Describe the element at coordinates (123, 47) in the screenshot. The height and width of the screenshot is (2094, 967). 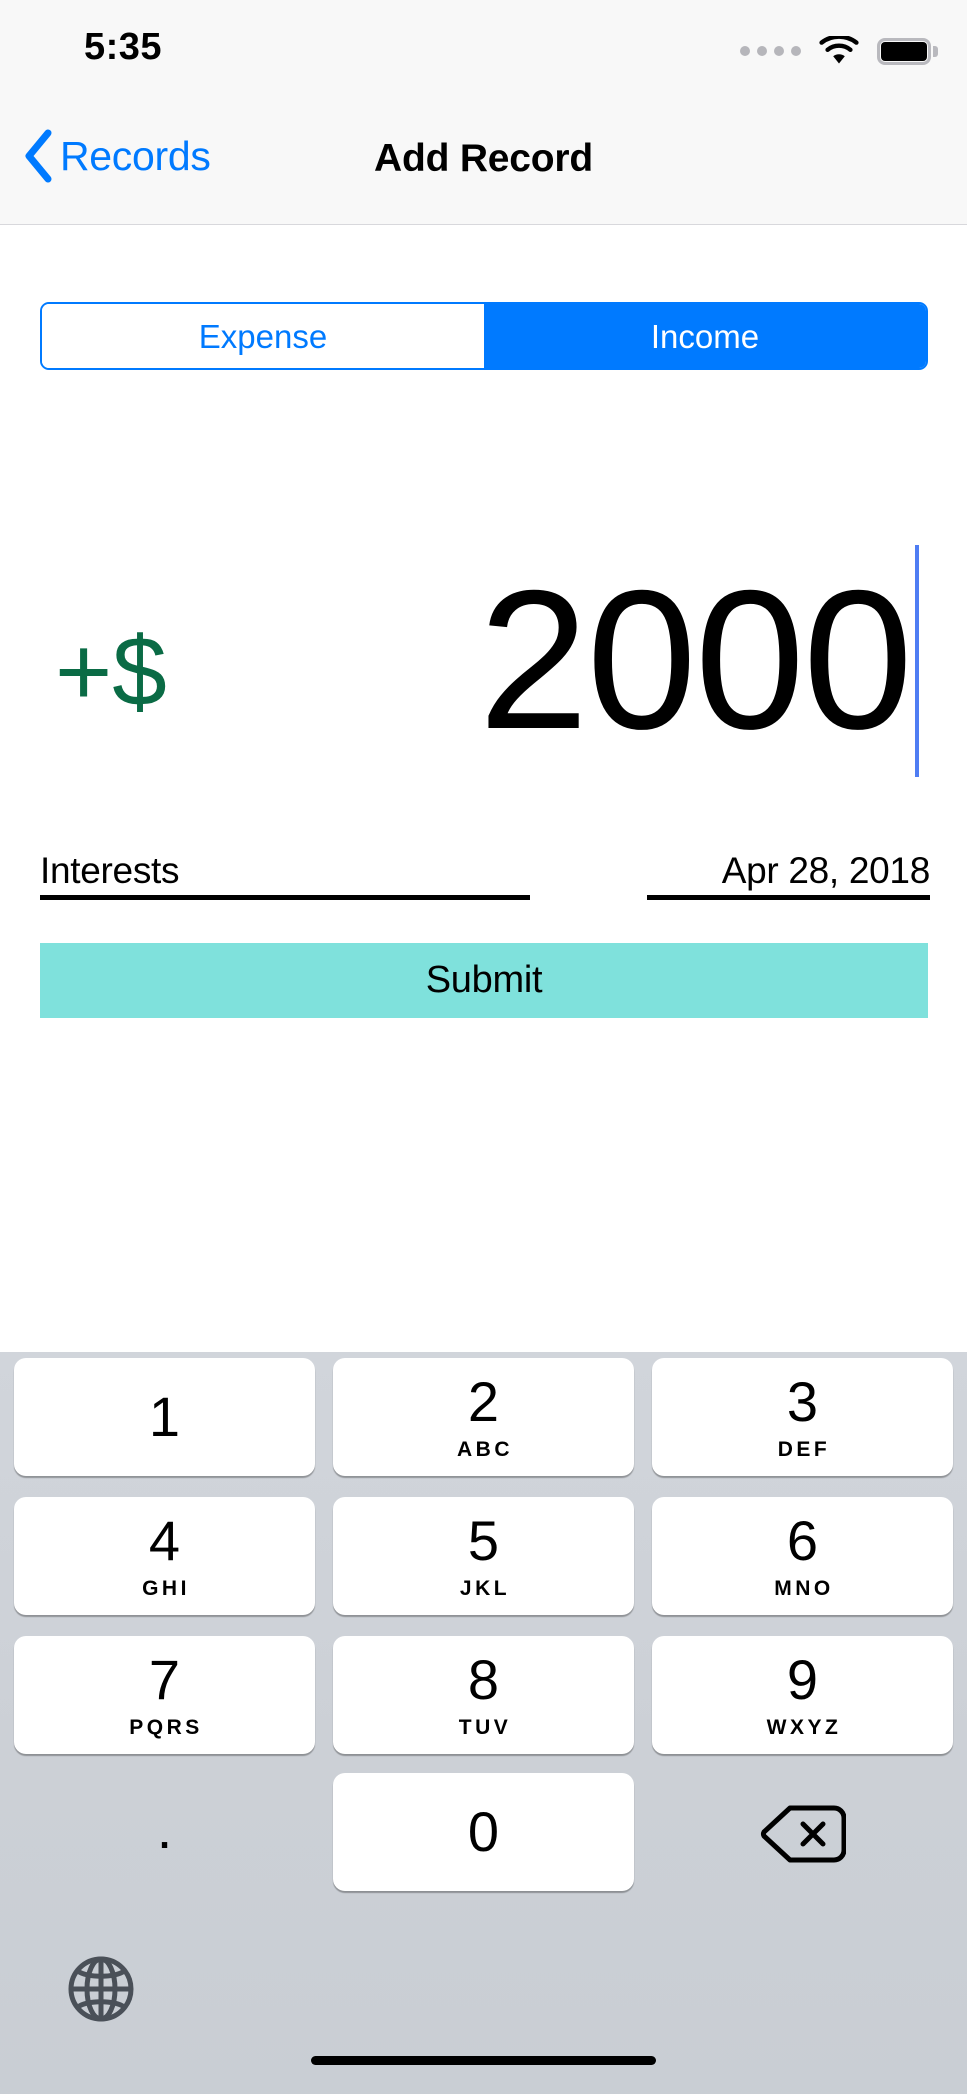
I see `status-bar-time: 5:35` at that location.